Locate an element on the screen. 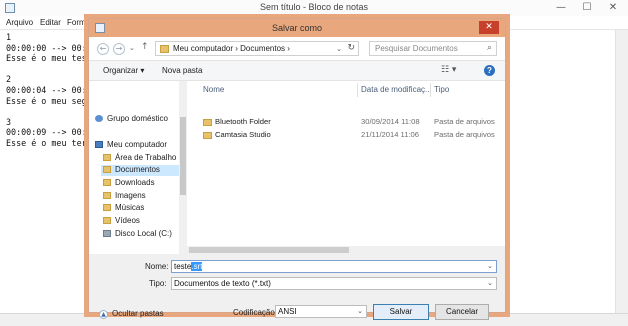 The image size is (628, 326). navpane-scrollbar is located at coordinates (183, 167).